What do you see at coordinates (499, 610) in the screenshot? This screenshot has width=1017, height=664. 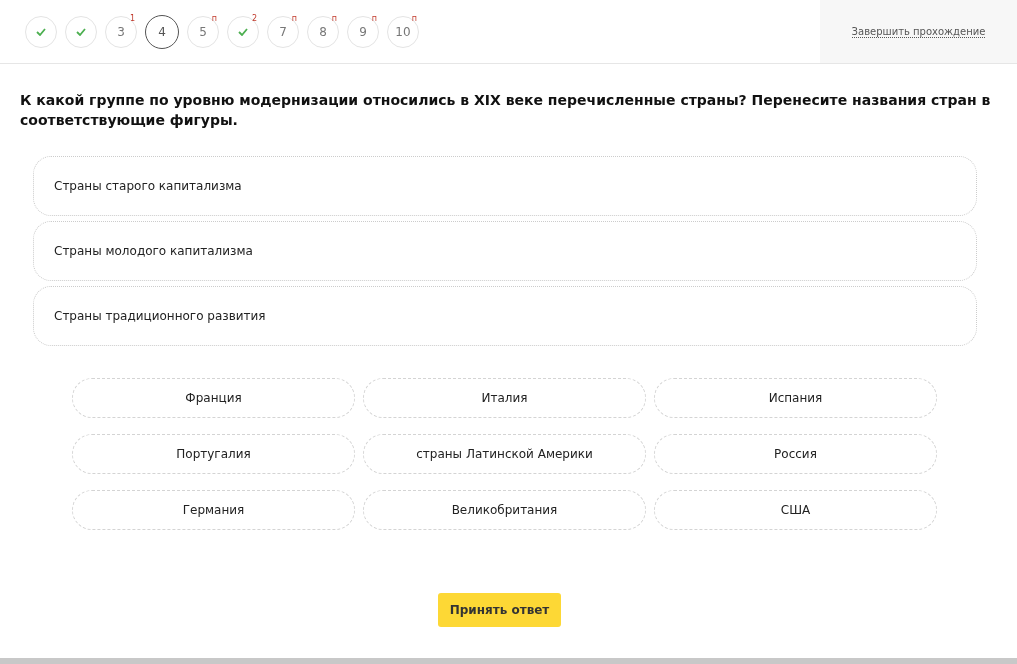 I see `submit-button: Принять ответ` at bounding box center [499, 610].